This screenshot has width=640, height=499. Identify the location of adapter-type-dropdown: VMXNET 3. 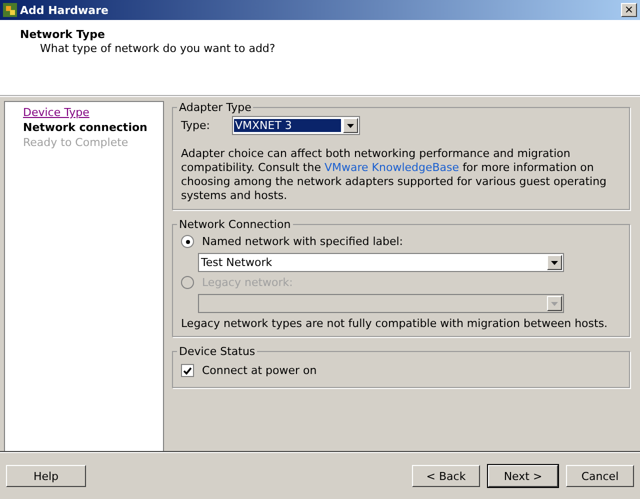
(296, 125).